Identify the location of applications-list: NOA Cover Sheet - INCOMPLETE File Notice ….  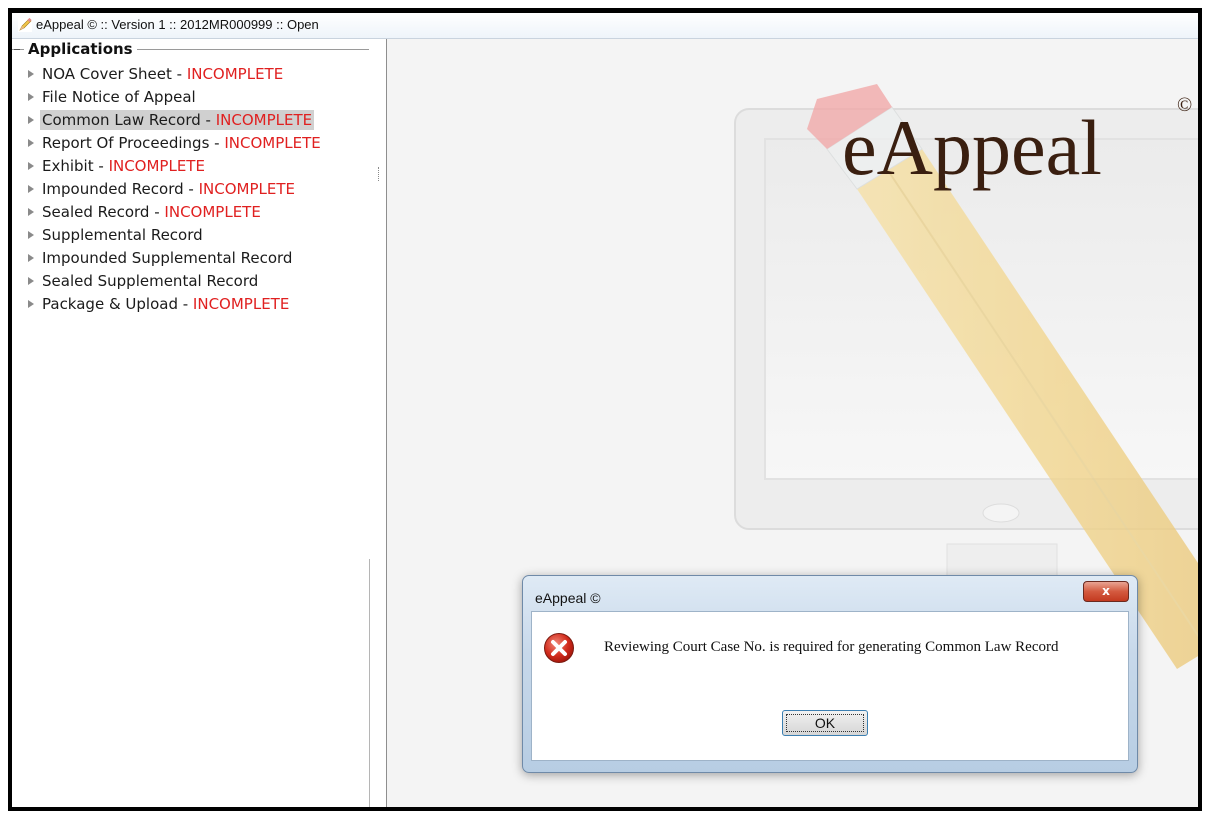
(199, 189).